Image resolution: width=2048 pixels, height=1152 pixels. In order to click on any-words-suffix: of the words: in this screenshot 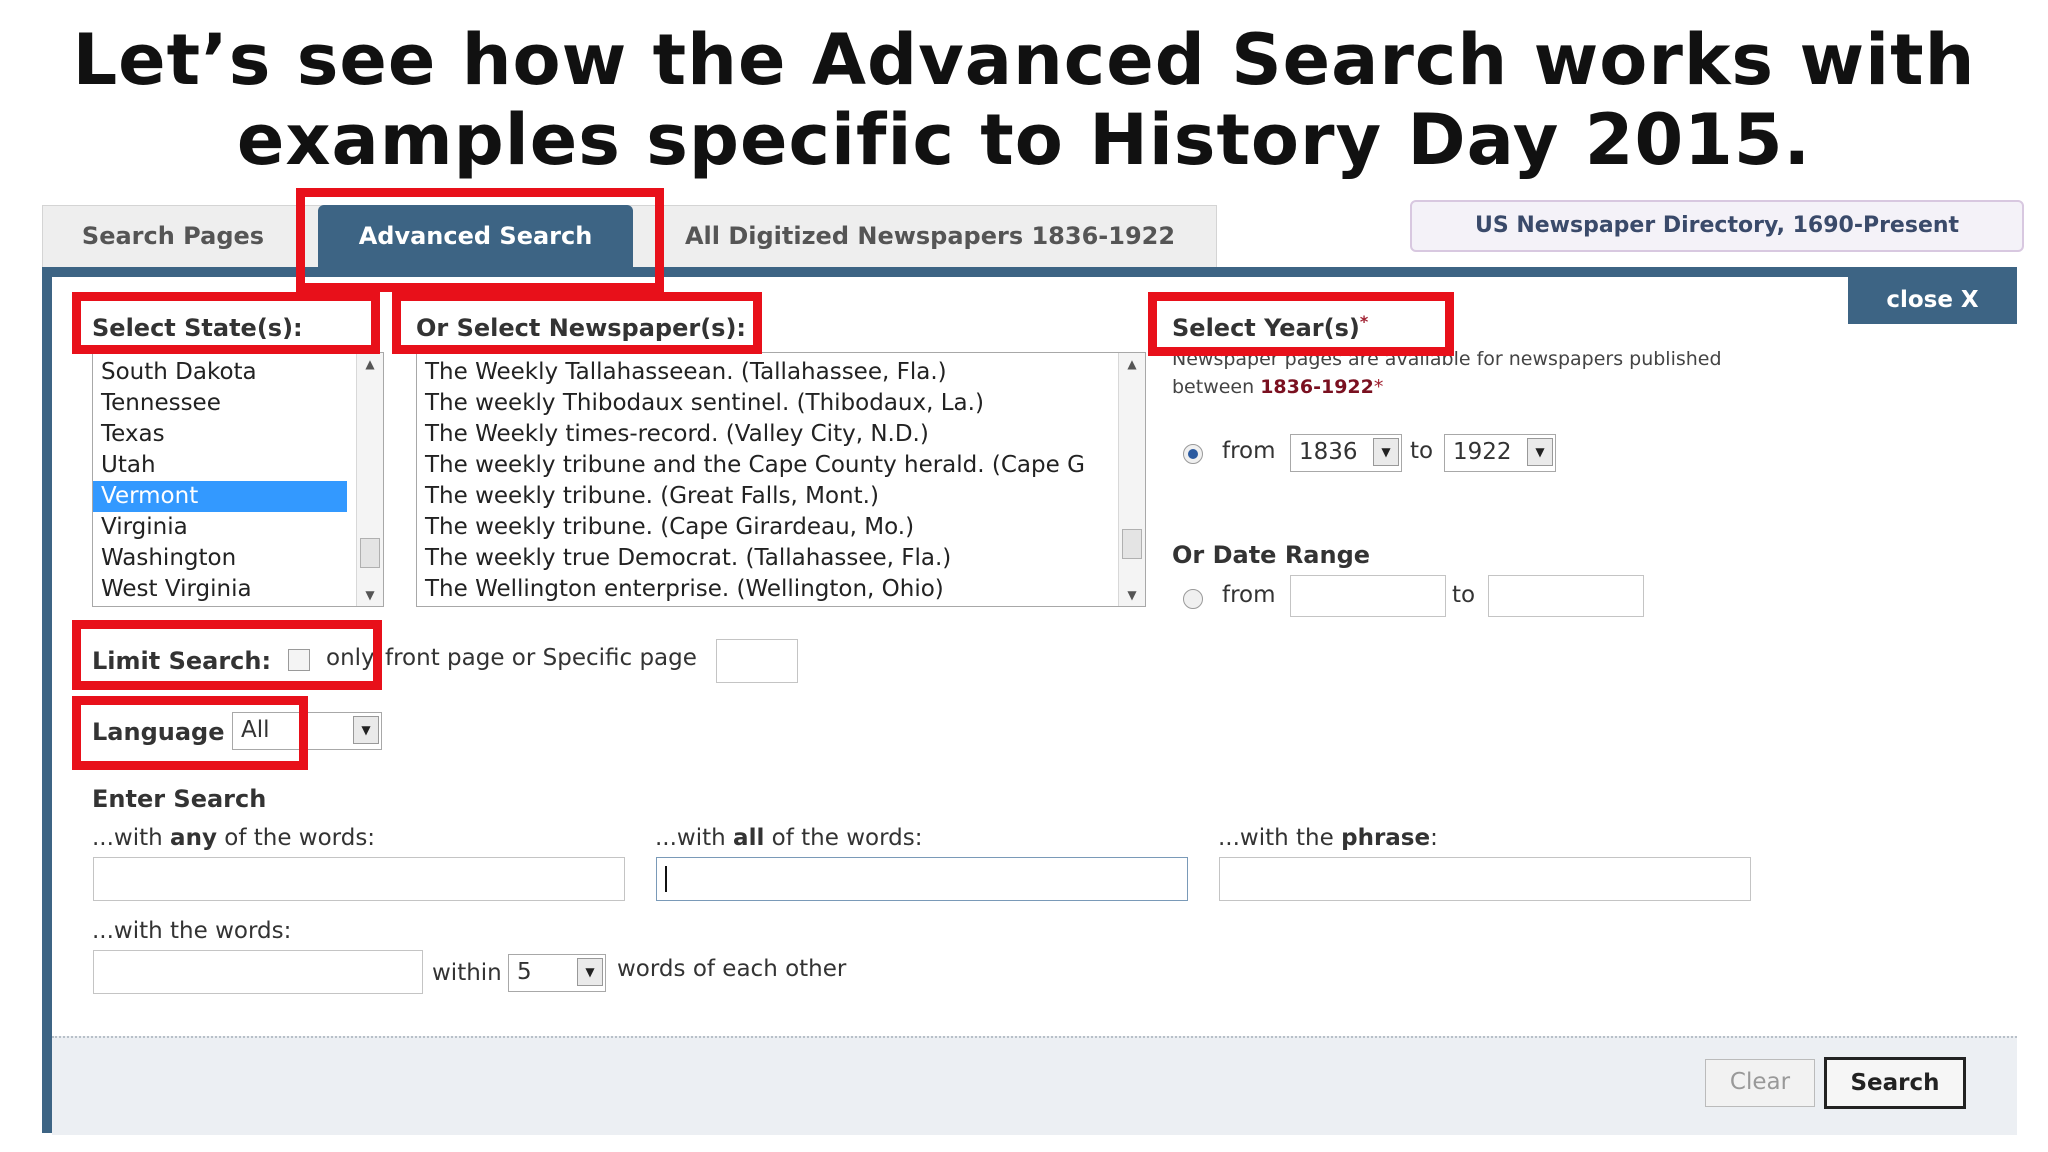, I will do `click(296, 838)`.